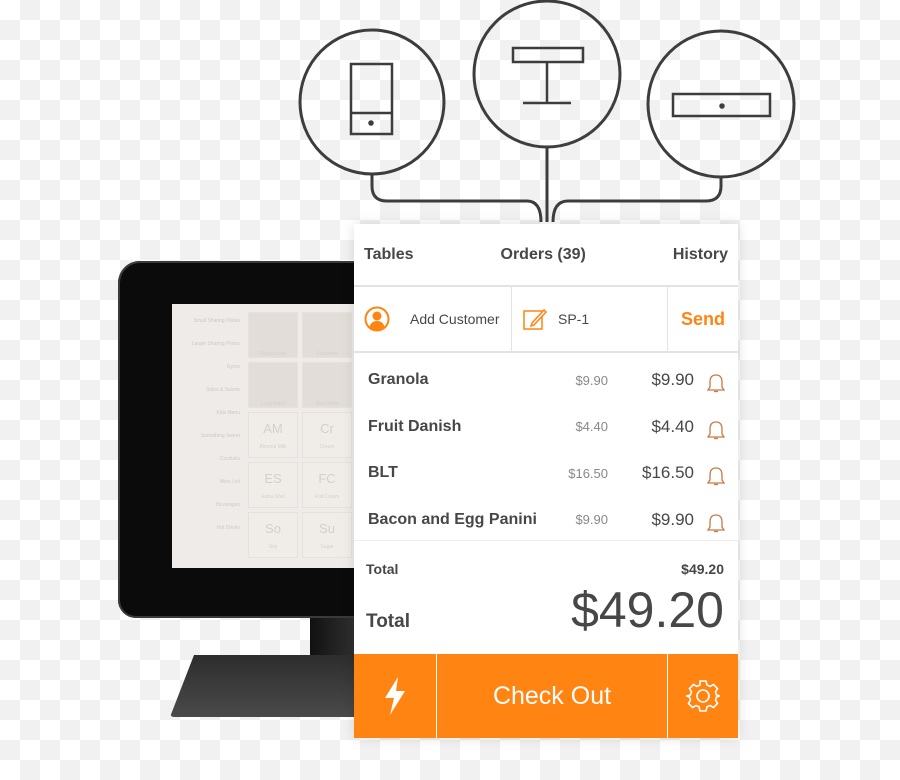  I want to click on add-customer-button: Add Customer, so click(433, 319).